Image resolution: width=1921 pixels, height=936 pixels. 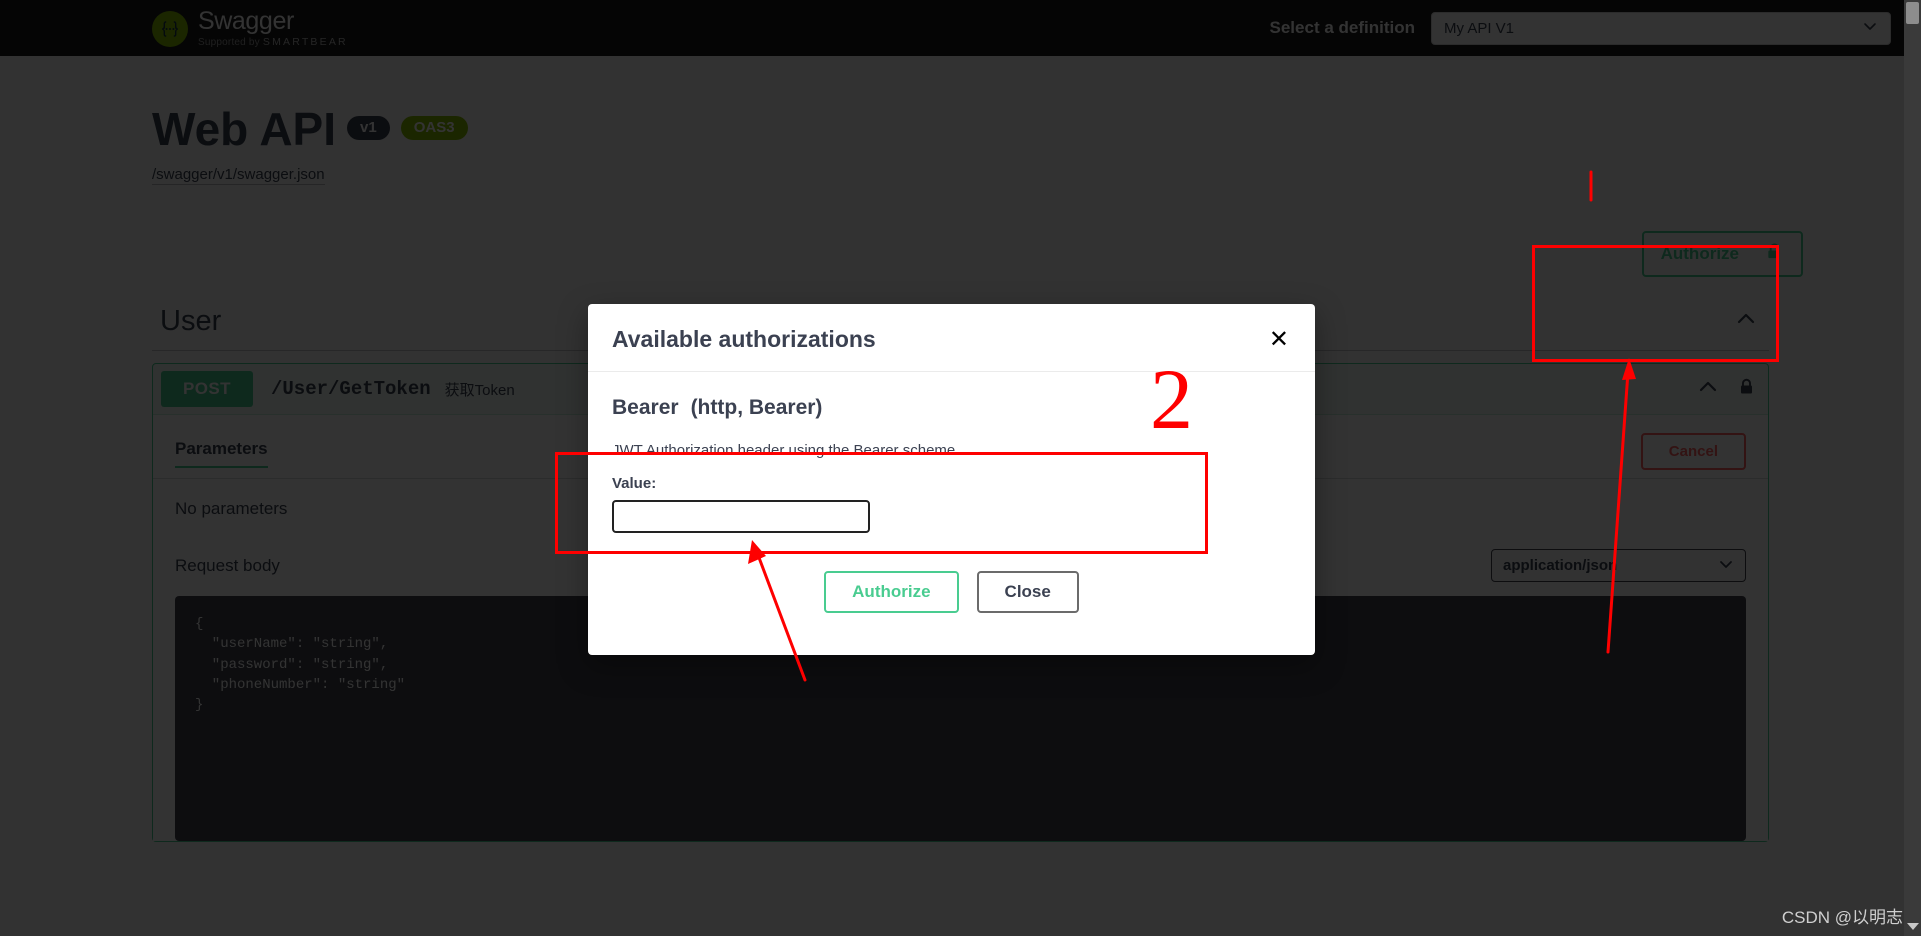 What do you see at coordinates (1912, 13) in the screenshot?
I see `scrollbar-thumb` at bounding box center [1912, 13].